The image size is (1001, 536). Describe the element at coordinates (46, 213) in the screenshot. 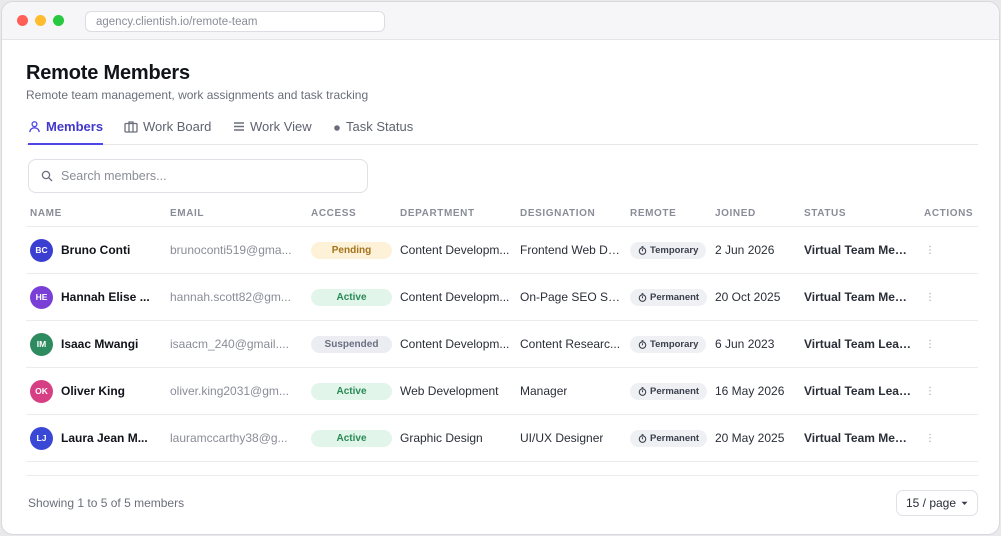

I see `column-header-name: NAME` at that location.